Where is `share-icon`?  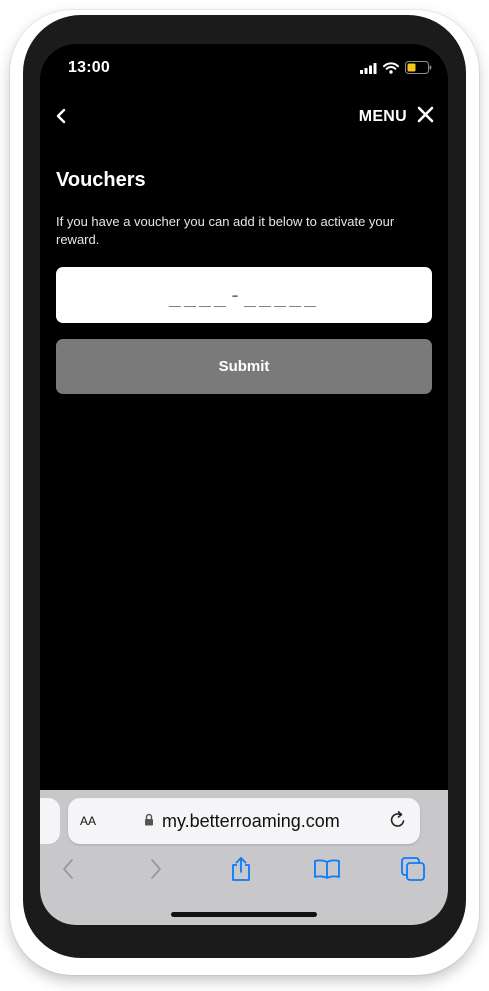 share-icon is located at coordinates (241, 871).